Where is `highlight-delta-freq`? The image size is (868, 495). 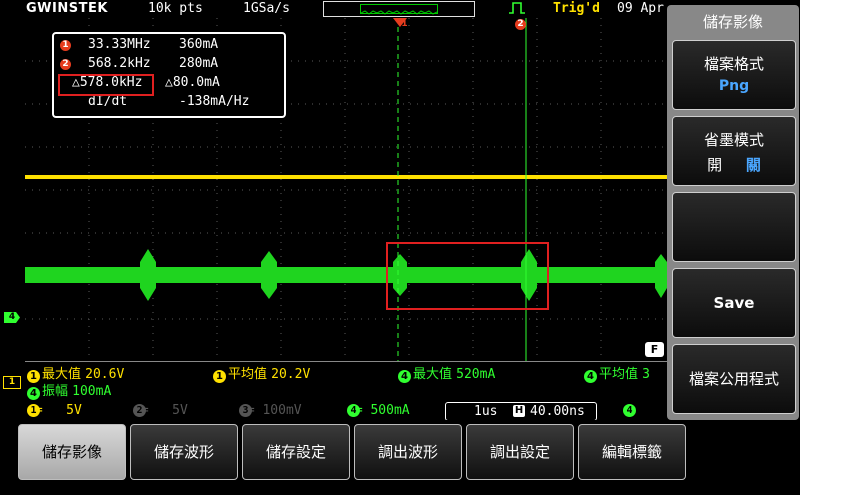
highlight-delta-freq is located at coordinates (106, 85).